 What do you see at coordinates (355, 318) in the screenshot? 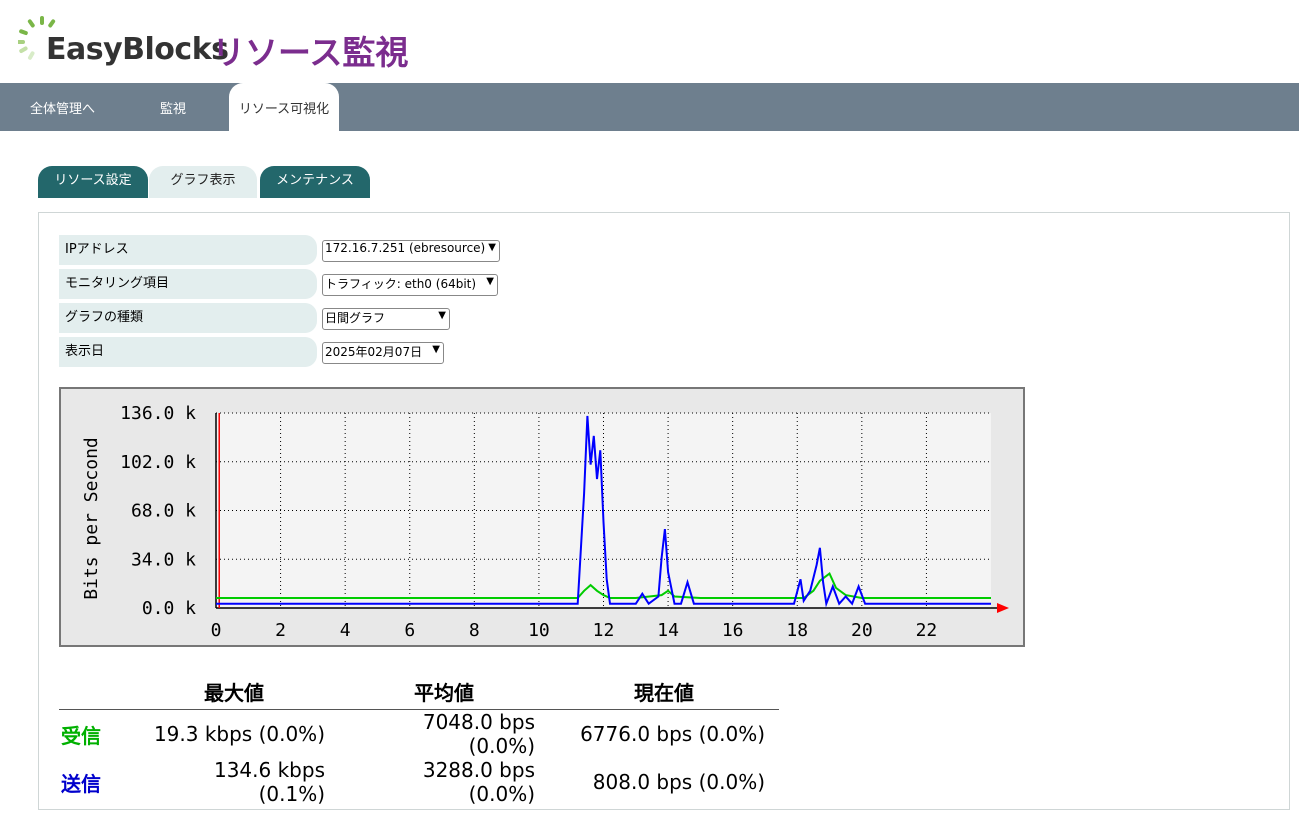
I see `graph-type-value: 日間グラフ` at bounding box center [355, 318].